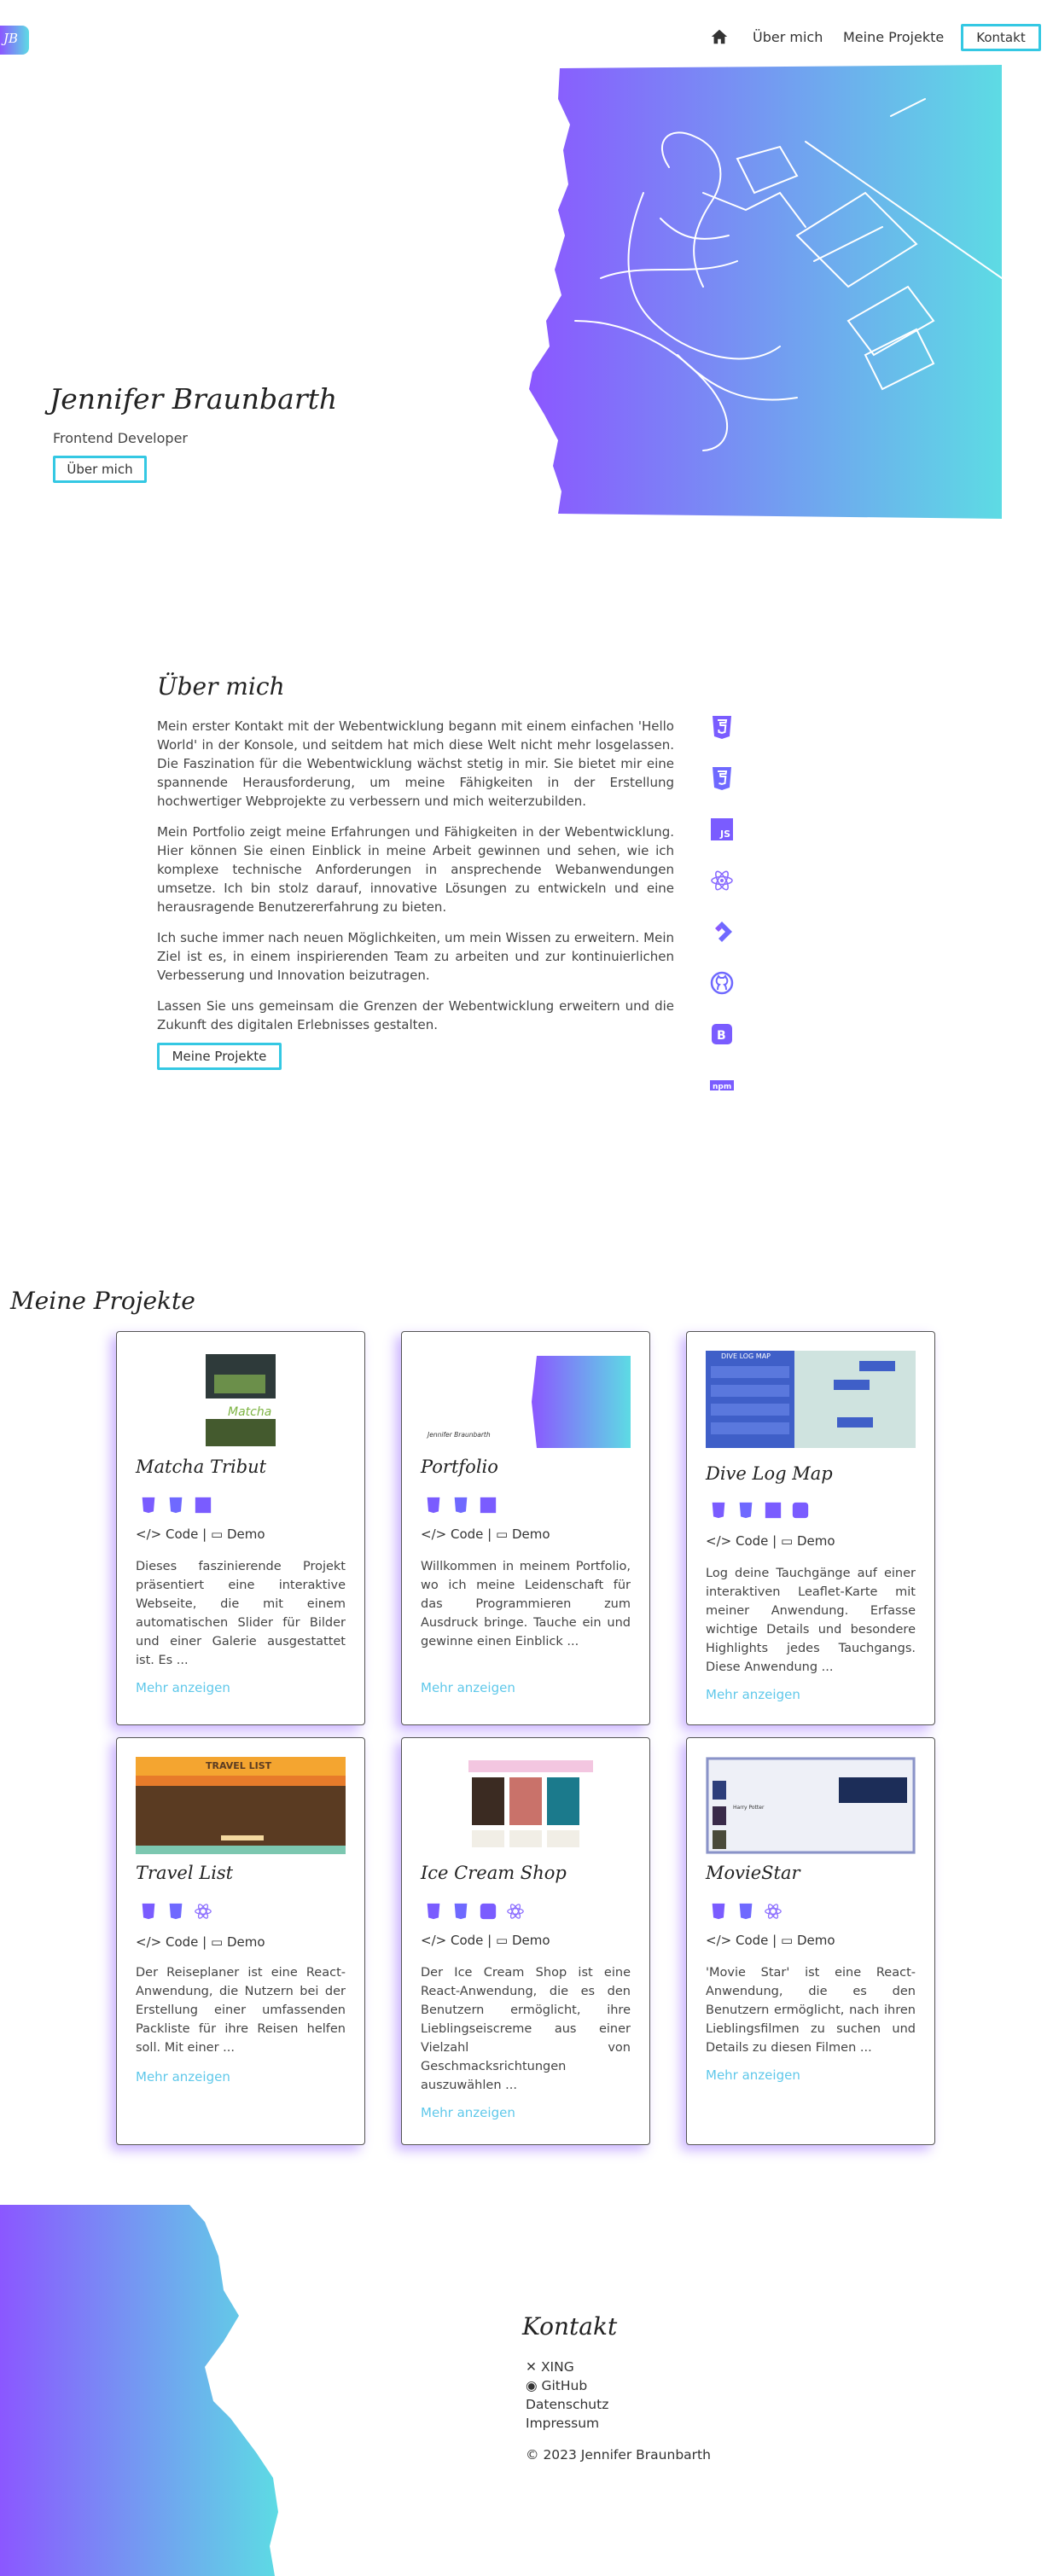 The image size is (1053, 2576). I want to click on npm-icon: npm, so click(722, 1085).